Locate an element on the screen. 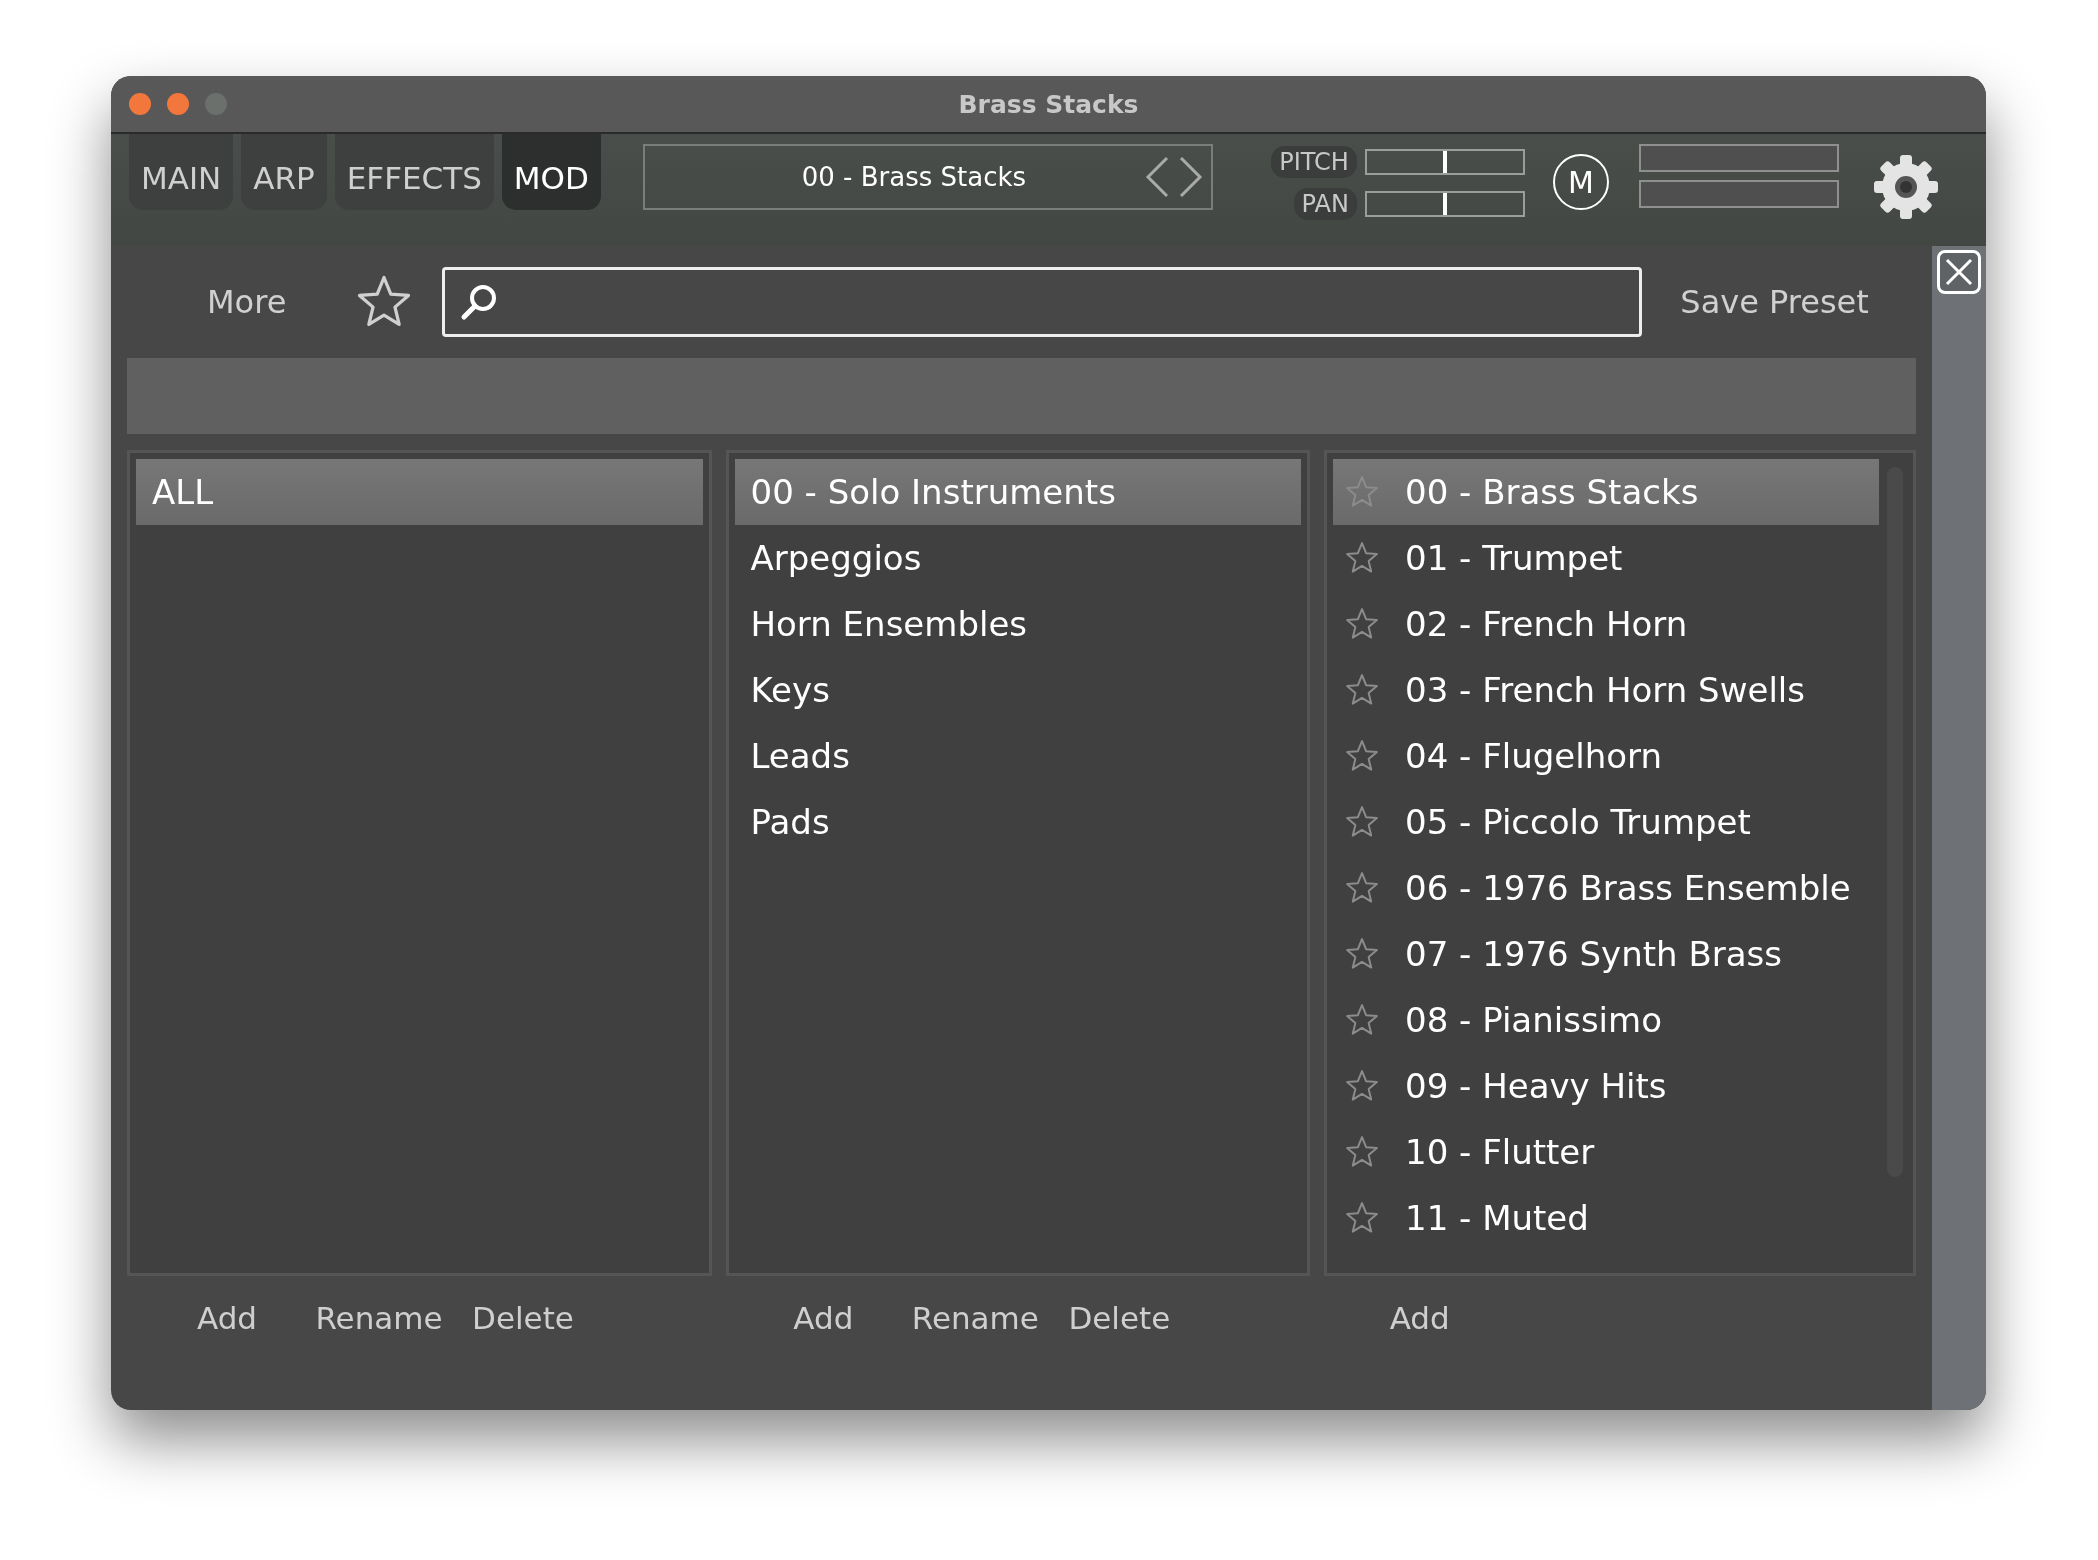 This screenshot has width=2098, height=1560. close-icon is located at coordinates (1959, 272).